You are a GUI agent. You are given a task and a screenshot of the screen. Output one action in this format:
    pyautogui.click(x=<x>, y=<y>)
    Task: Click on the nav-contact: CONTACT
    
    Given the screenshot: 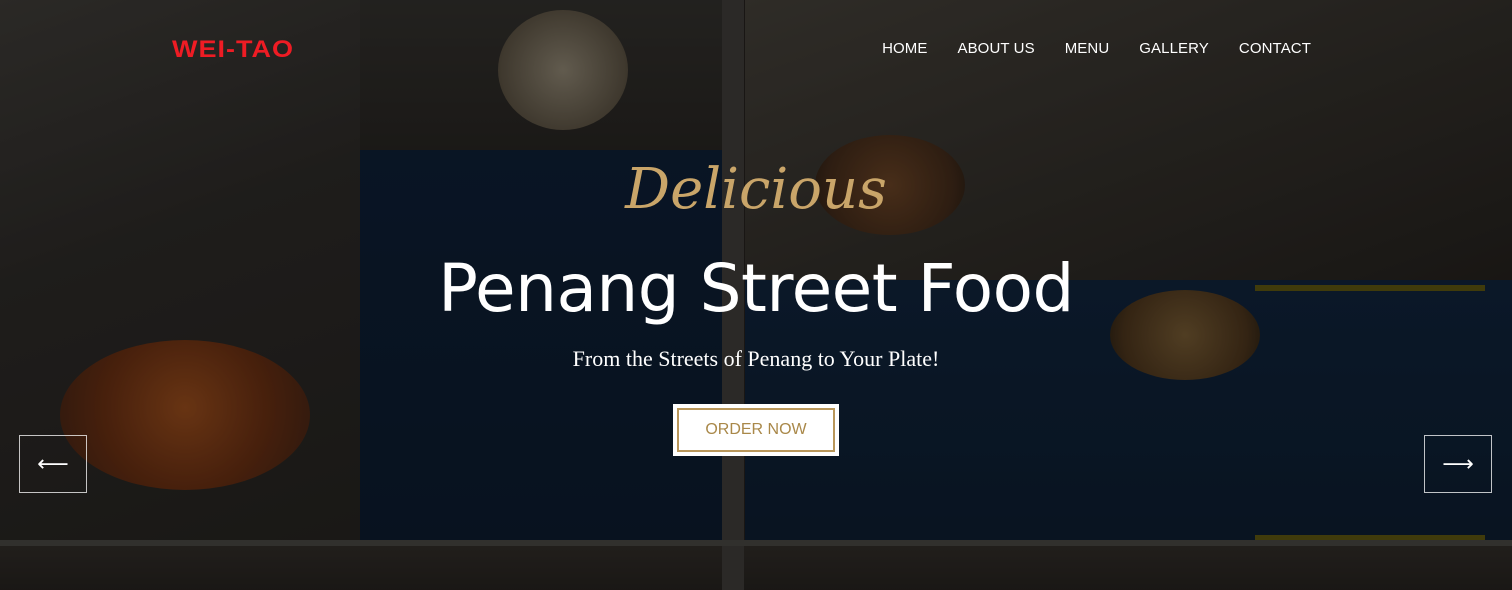 What is the action you would take?
    pyautogui.click(x=1275, y=48)
    